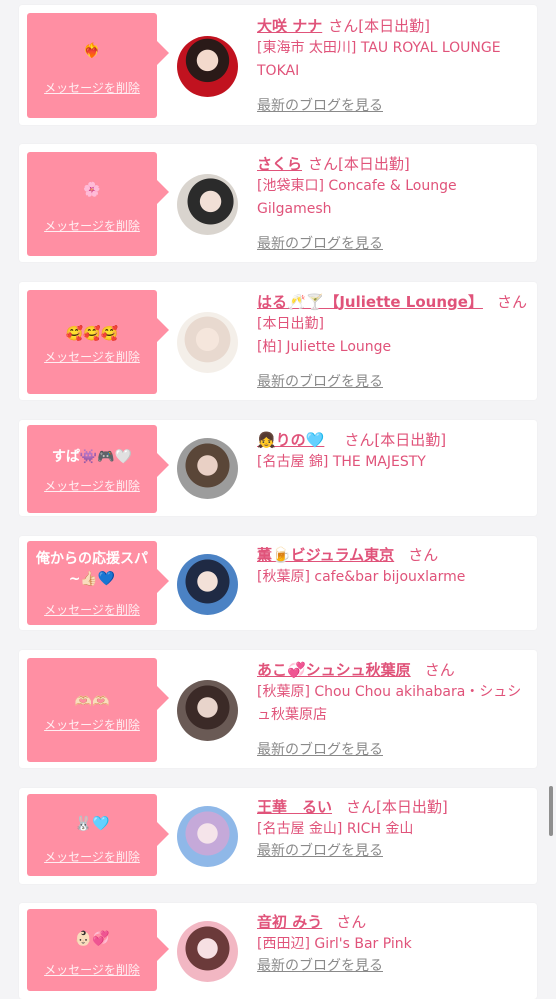 The width and height of the screenshot is (556, 999). Describe the element at coordinates (98, 469) in the screenshot. I see `message-bubble: すぱ👾🎮🤍 メッセージを削除` at that location.